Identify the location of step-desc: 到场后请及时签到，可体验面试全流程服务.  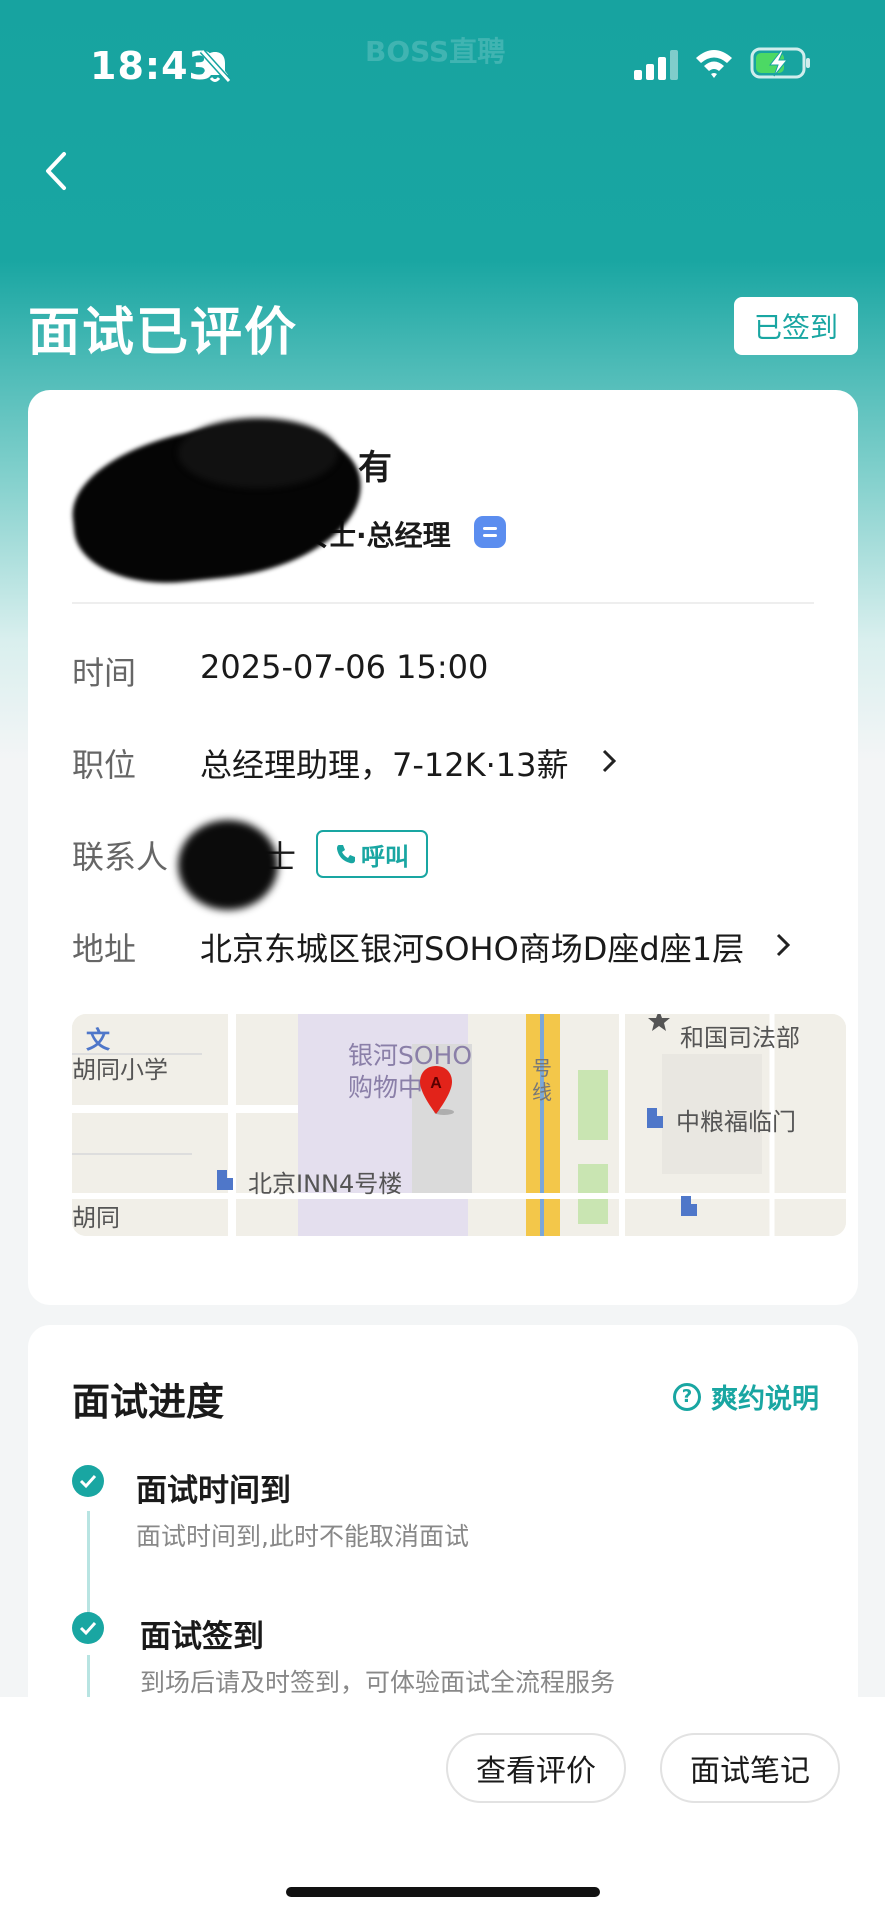
(378, 1682).